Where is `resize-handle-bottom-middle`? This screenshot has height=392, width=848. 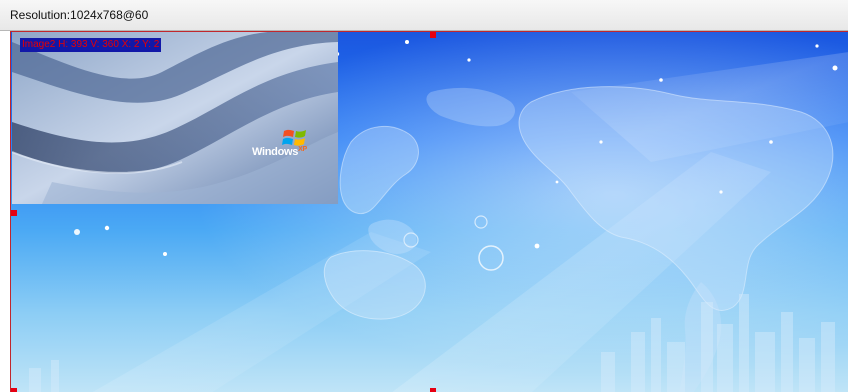
resize-handle-bottom-middle is located at coordinates (433, 390).